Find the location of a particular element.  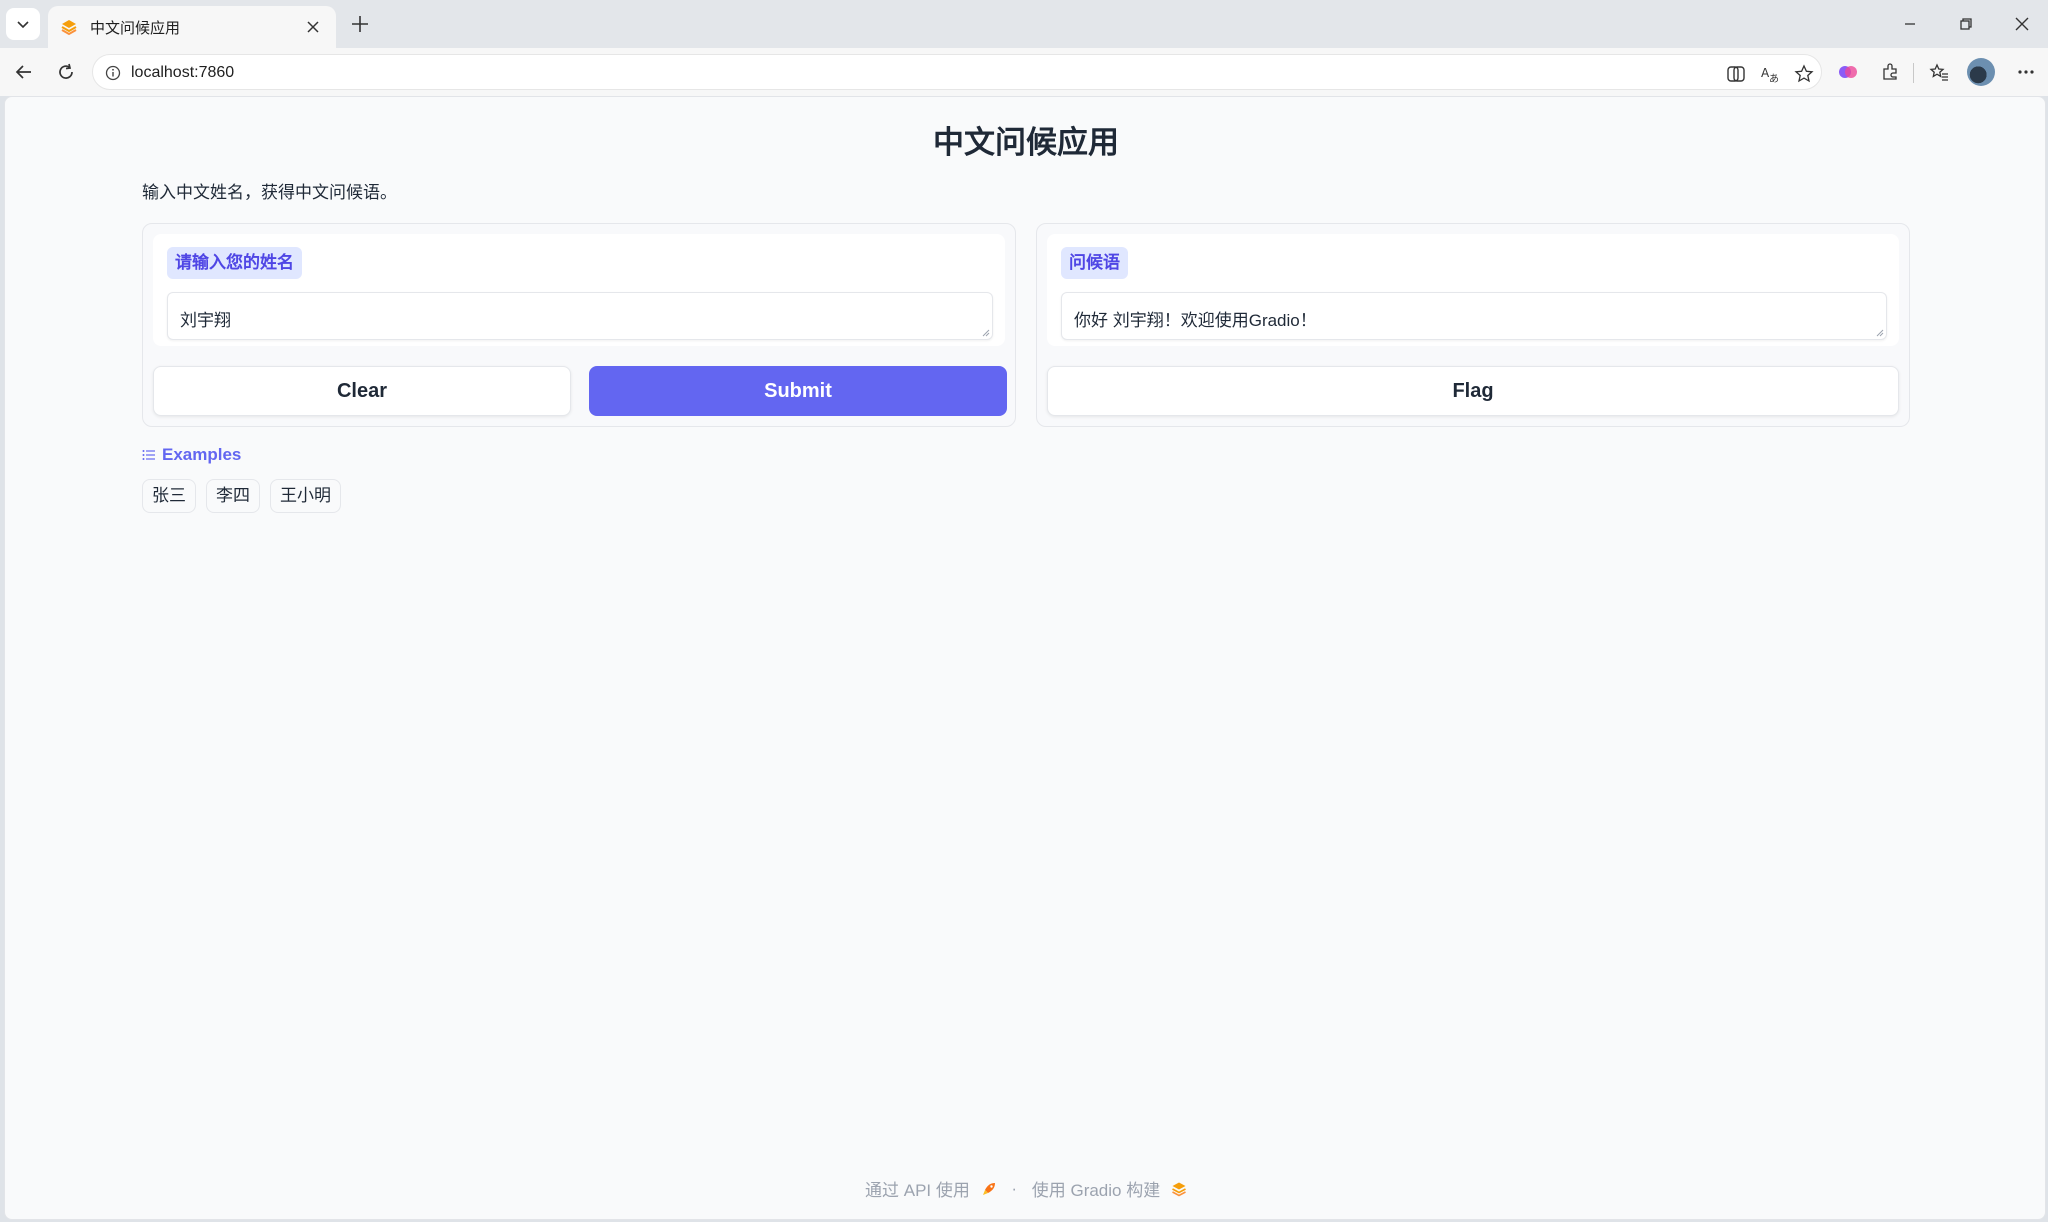

examples-header: Examples is located at coordinates (191, 455).